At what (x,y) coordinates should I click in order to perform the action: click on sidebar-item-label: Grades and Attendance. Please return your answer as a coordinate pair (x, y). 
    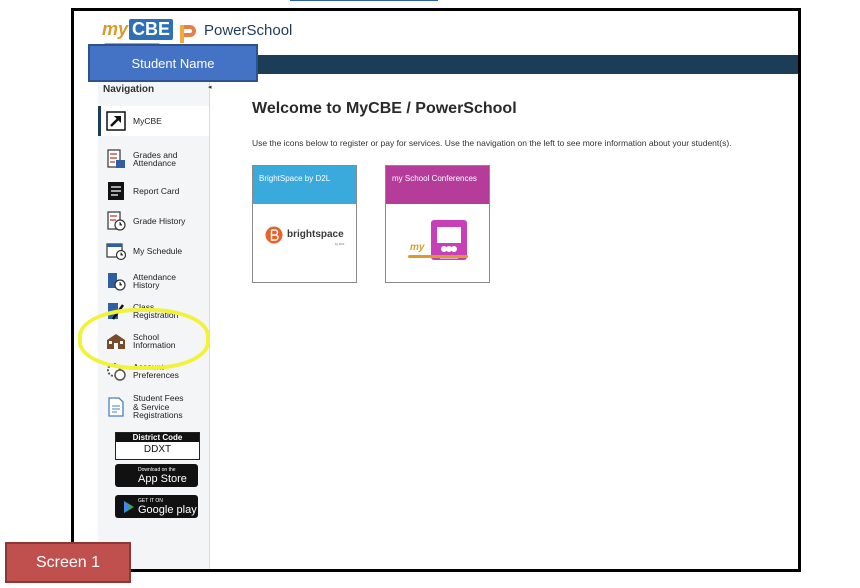
    Looking at the image, I should click on (155, 158).